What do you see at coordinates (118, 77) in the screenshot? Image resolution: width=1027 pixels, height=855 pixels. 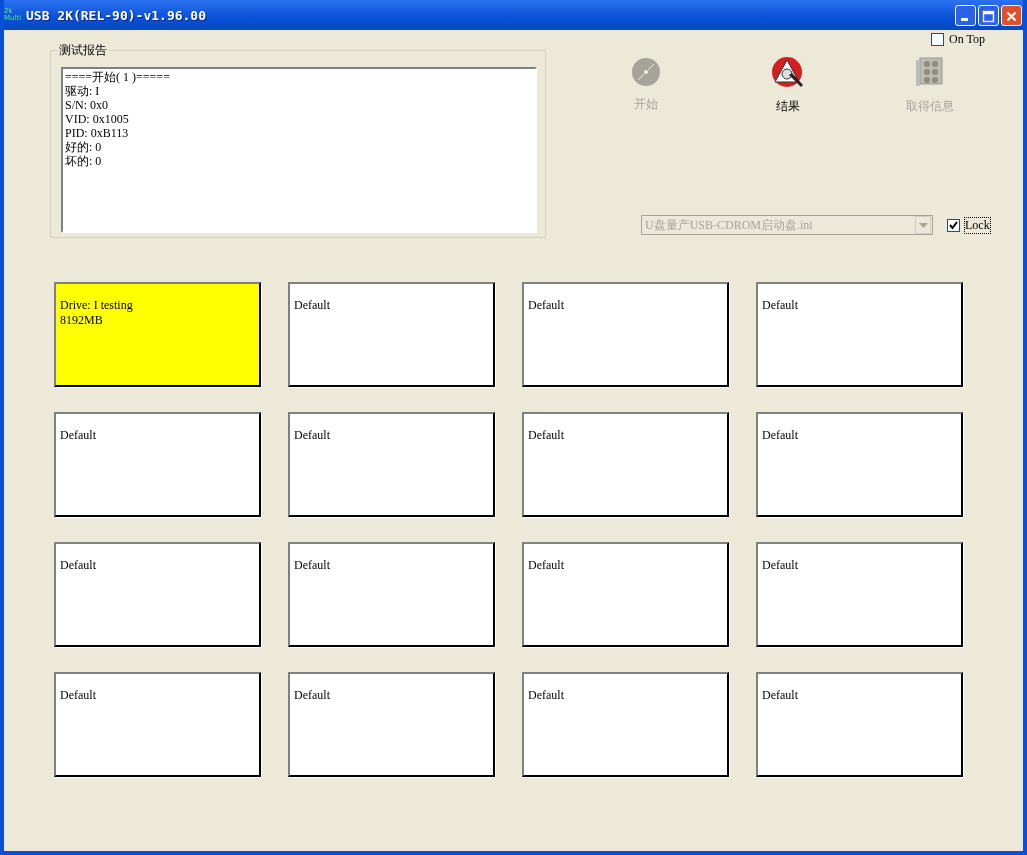 I see `log-line: ====开始( 1 )=====` at bounding box center [118, 77].